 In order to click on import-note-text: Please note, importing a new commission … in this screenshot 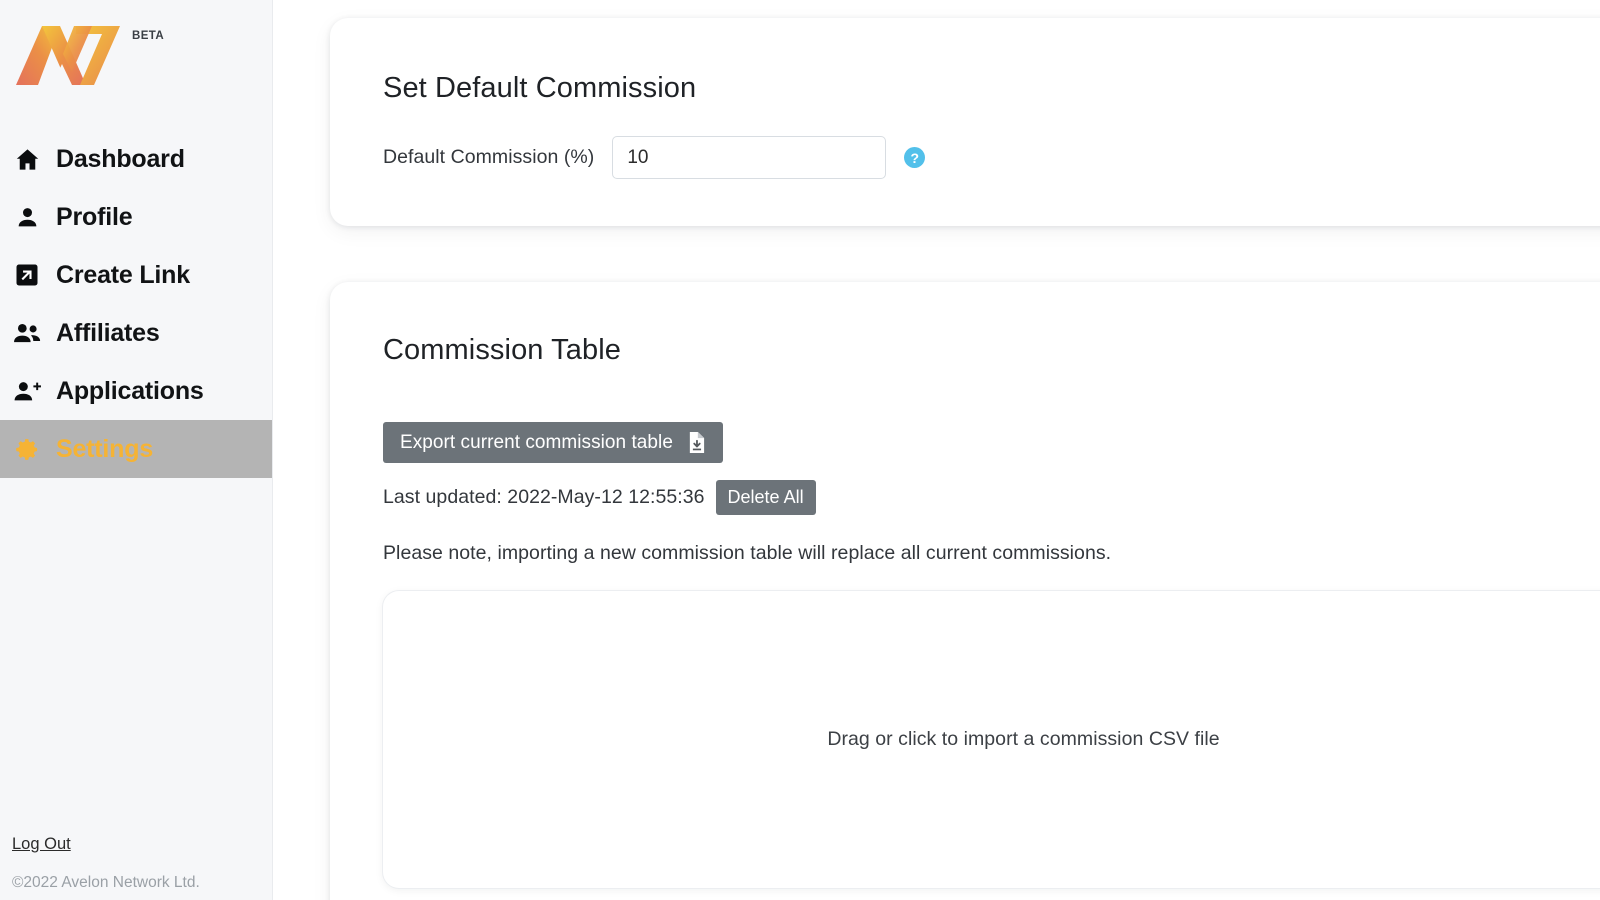, I will do `click(747, 553)`.